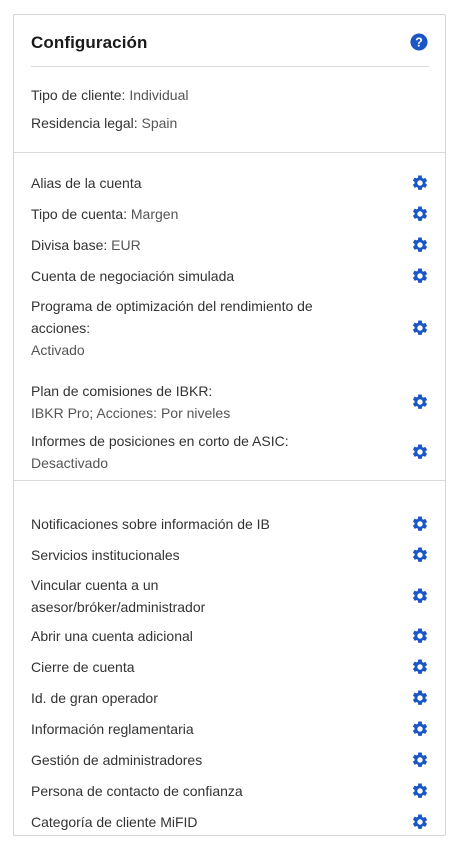 Image resolution: width=458 pixels, height=850 pixels. Describe the element at coordinates (230, 760) in the screenshot. I see `setting-row-administrators: Gestión de administradores` at that location.